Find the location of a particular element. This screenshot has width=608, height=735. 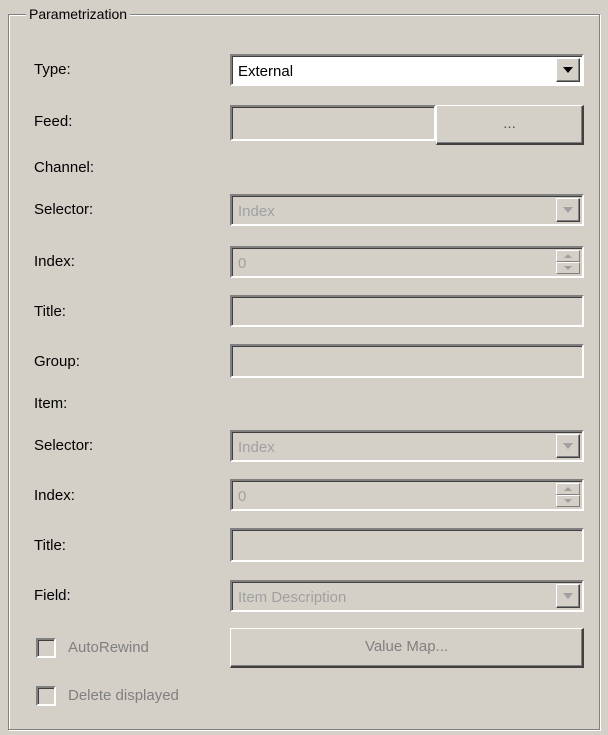

delete-displayed-label: Delete displayed is located at coordinates (123, 695).